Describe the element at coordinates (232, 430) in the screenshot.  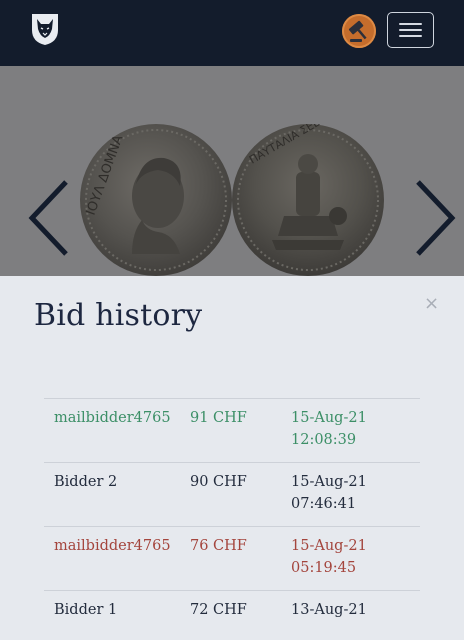
I see `bid-row: mailbidder4765 91 CHF 15-Aug-21 12:08:39` at that location.